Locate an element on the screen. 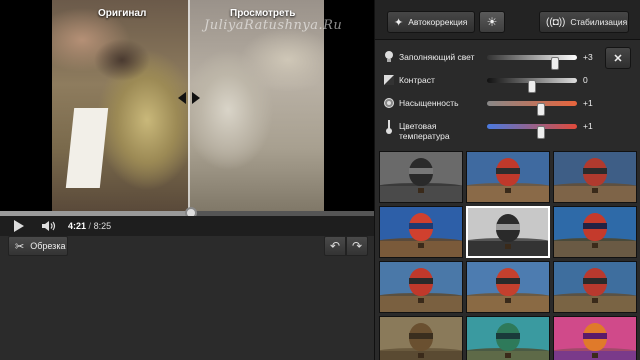 This screenshot has height=360, width=640. player-controls: 4:21 / 8:25 is located at coordinates (187, 226).